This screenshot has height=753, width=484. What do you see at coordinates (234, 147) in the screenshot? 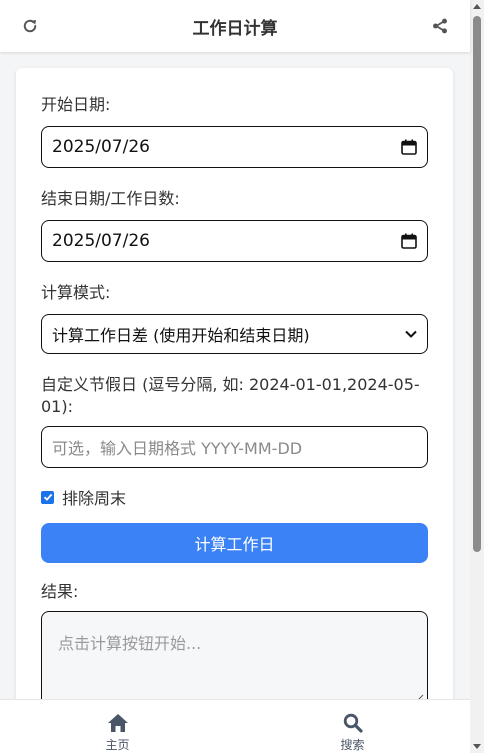
I see `start-date-input: 2025/07/26` at bounding box center [234, 147].